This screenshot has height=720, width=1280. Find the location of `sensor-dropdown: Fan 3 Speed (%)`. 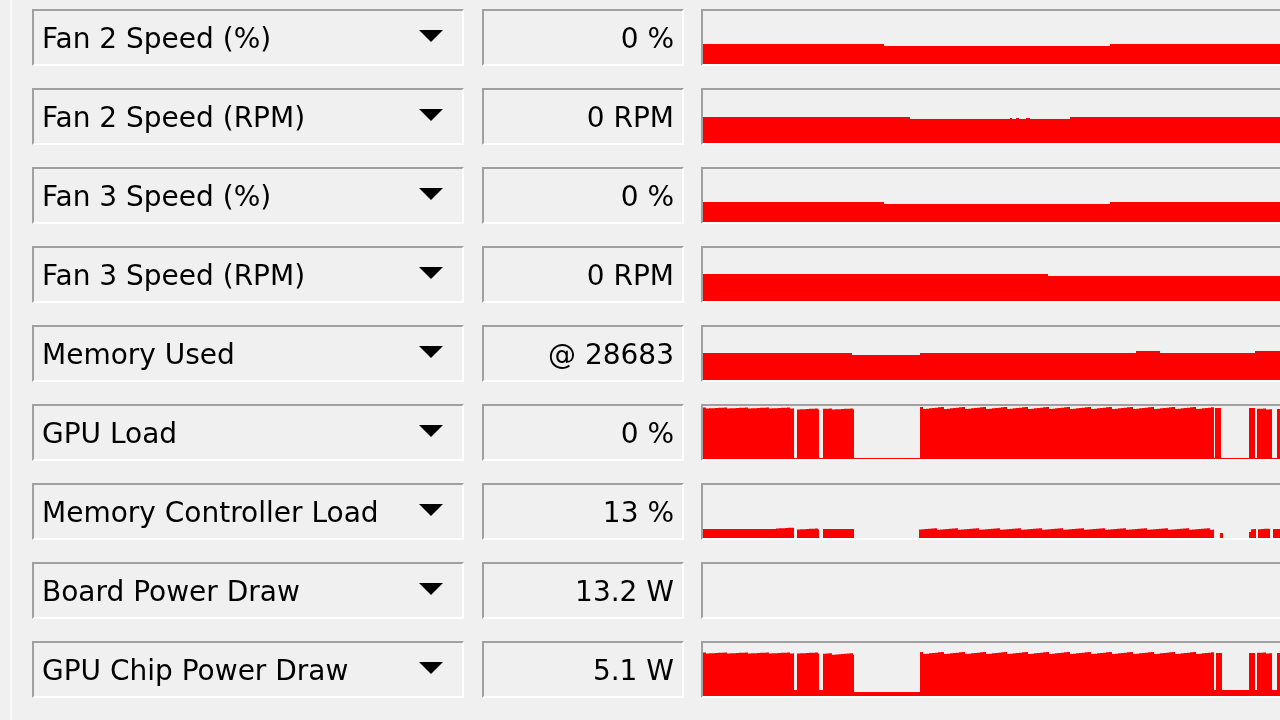

sensor-dropdown: Fan 3 Speed (%) is located at coordinates (248, 195).